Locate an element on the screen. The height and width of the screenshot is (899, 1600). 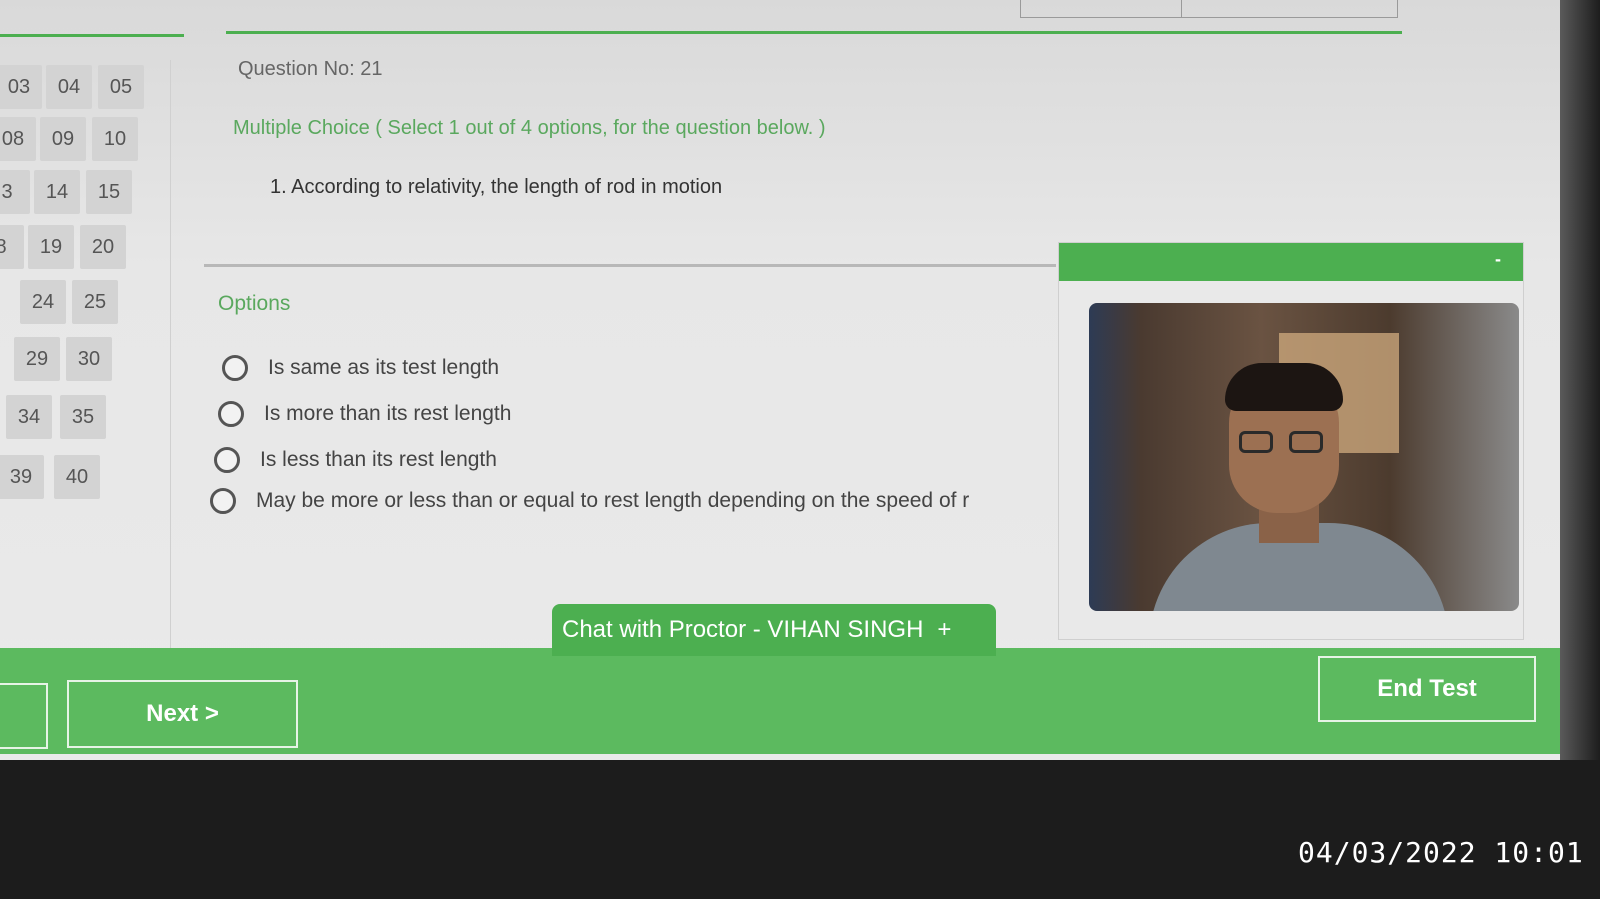
question-cell: 24 is located at coordinates (43, 302).